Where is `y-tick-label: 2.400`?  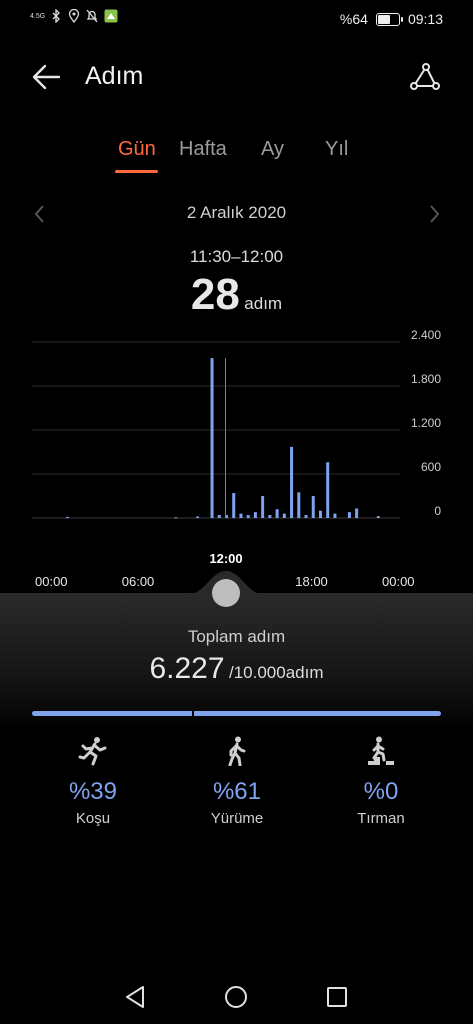
y-tick-label: 2.400 is located at coordinates (425, 335).